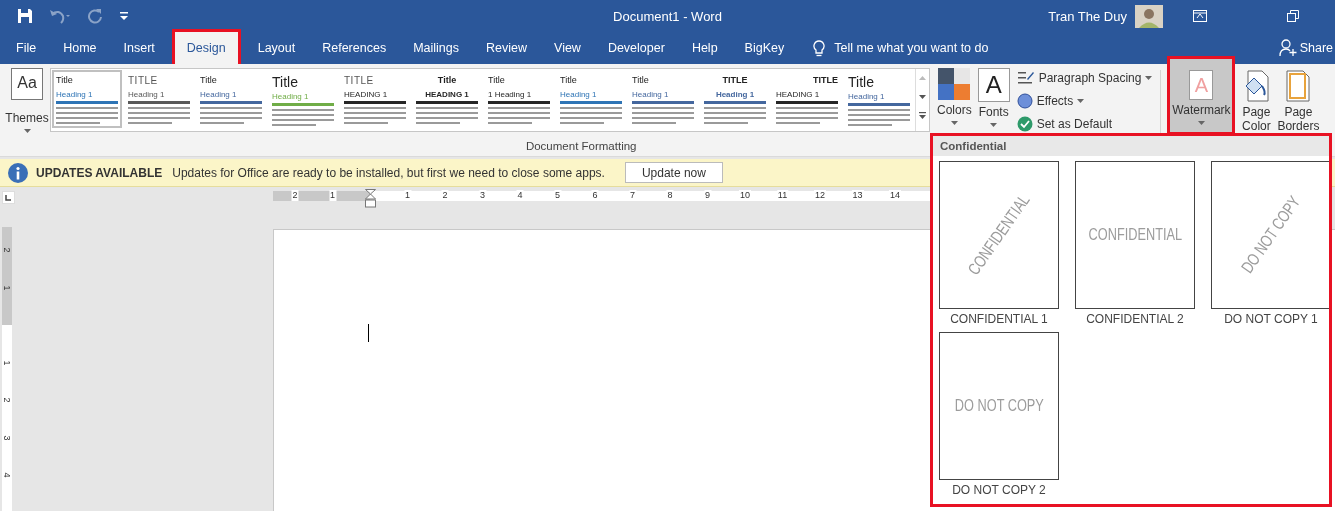 This screenshot has height=511, width=1335. I want to click on style-thumbnail: Title 1 Heading 1, so click(519, 99).